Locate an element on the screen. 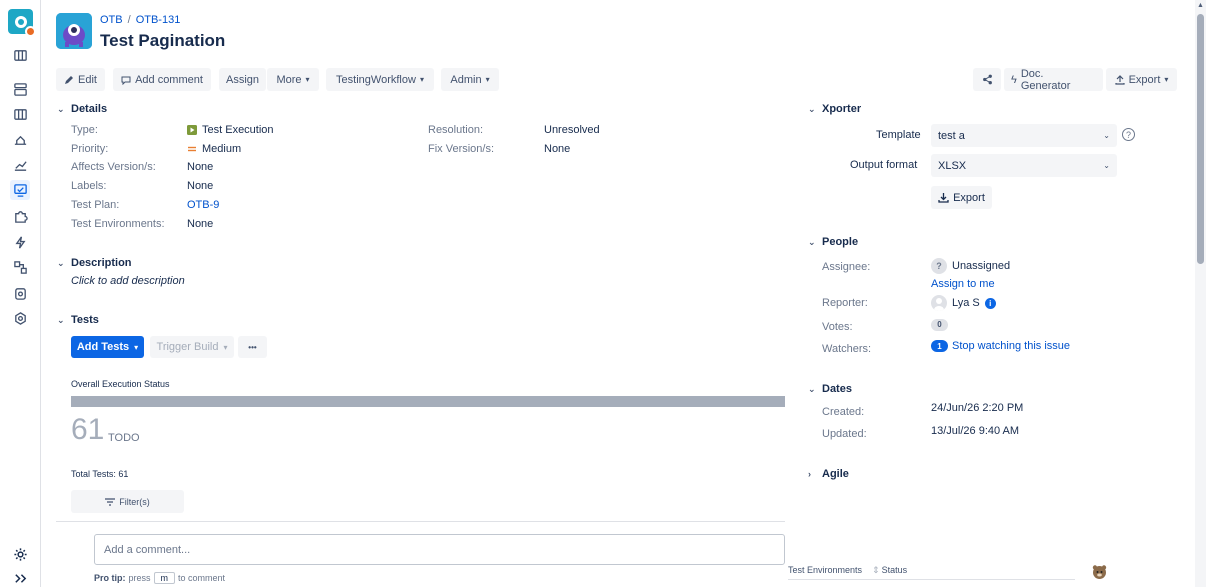 The width and height of the screenshot is (1206, 587). votes-label: Votes: is located at coordinates (837, 327).